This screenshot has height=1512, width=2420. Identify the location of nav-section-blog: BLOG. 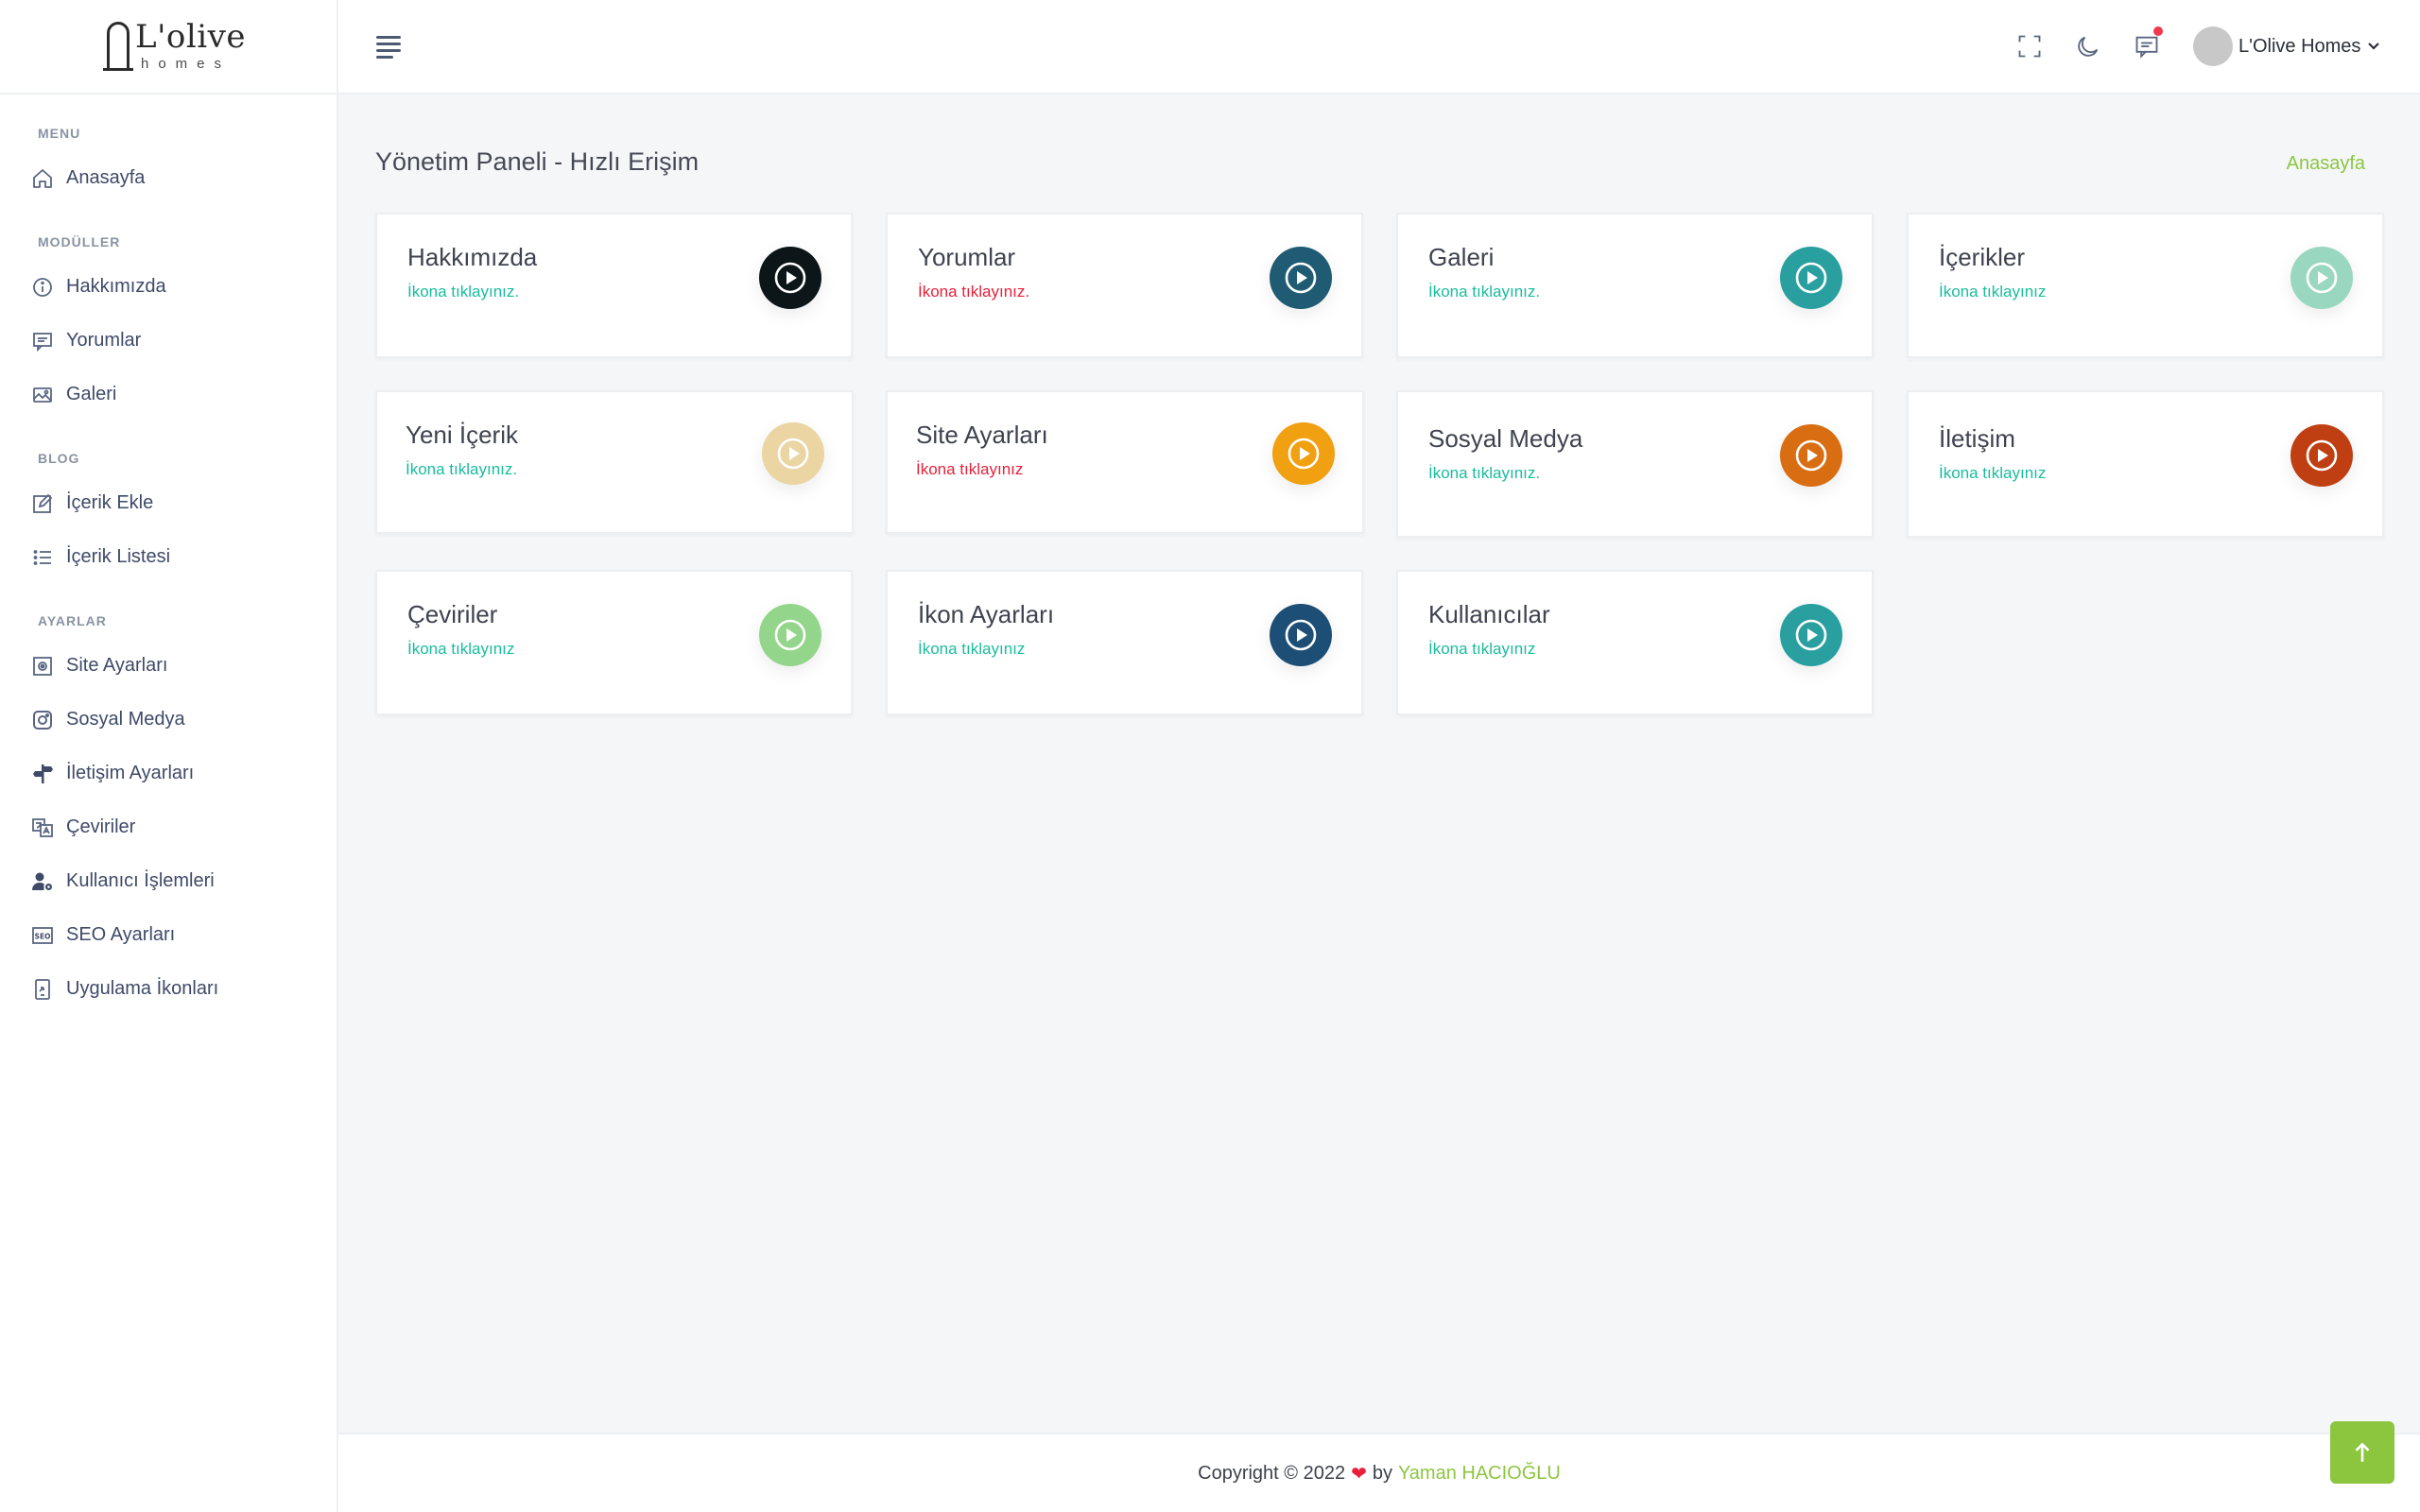
(59, 458).